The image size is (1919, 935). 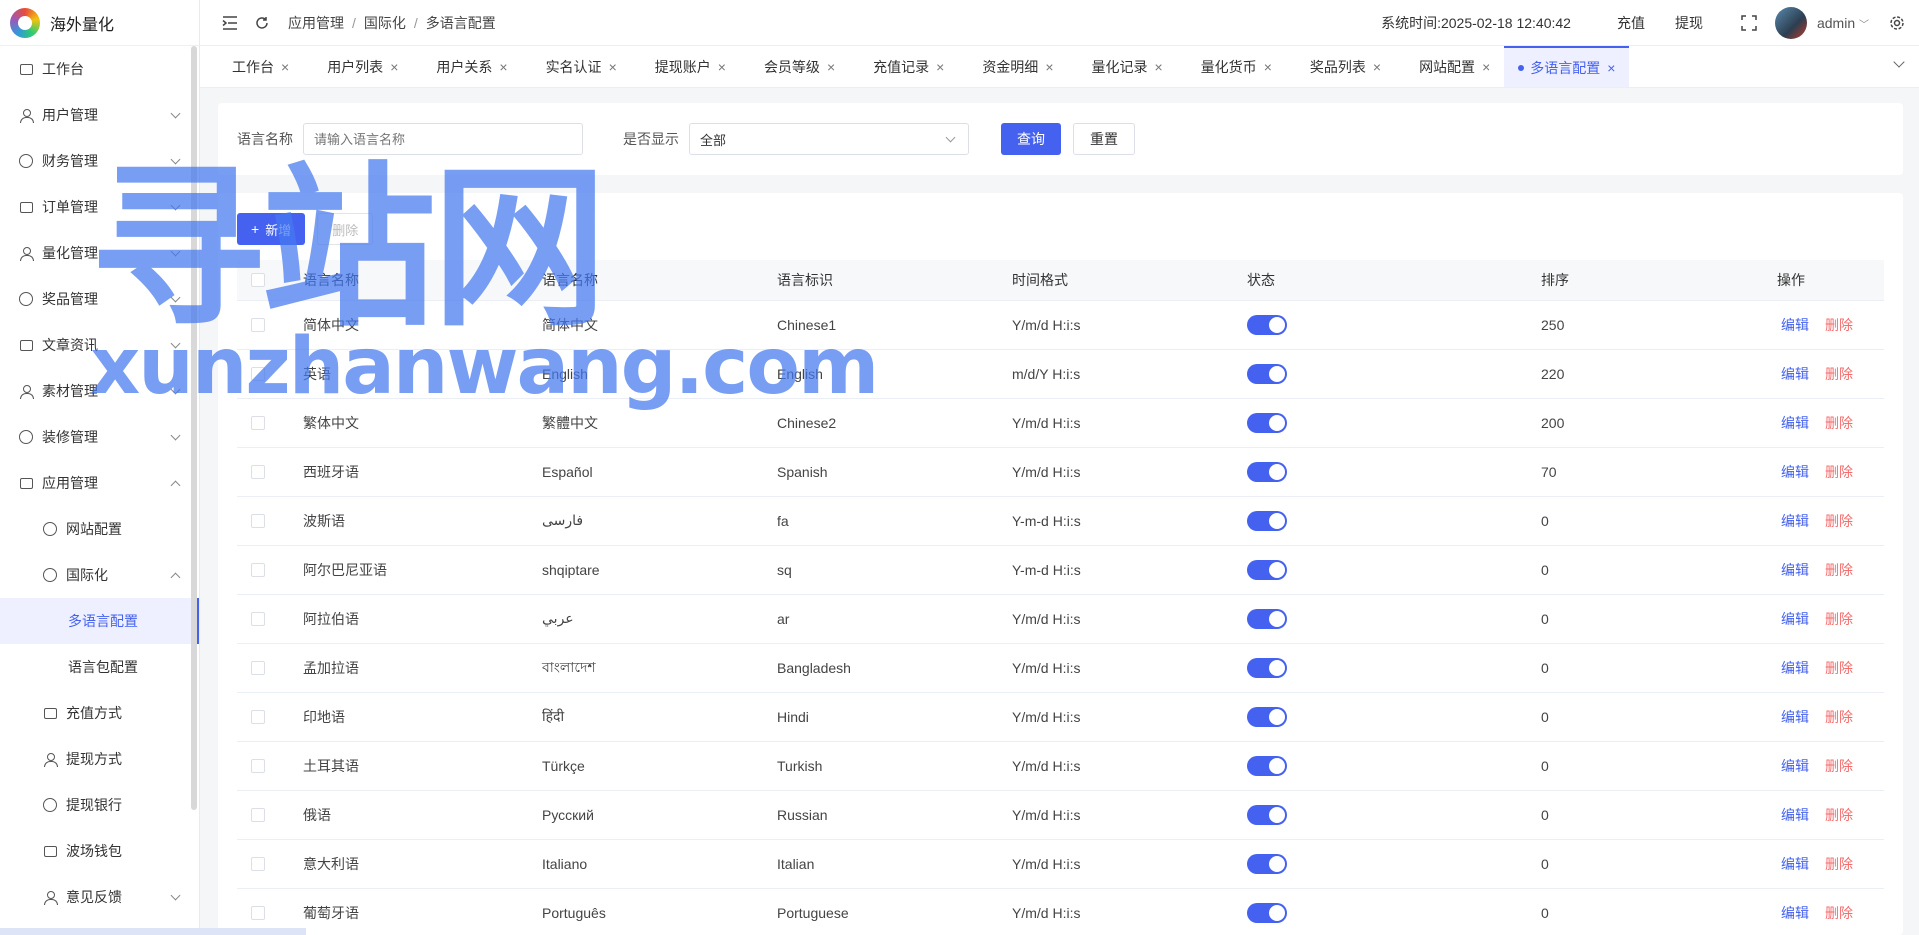 What do you see at coordinates (99, 253) in the screenshot?
I see `sidebar-item: 量化管理` at bounding box center [99, 253].